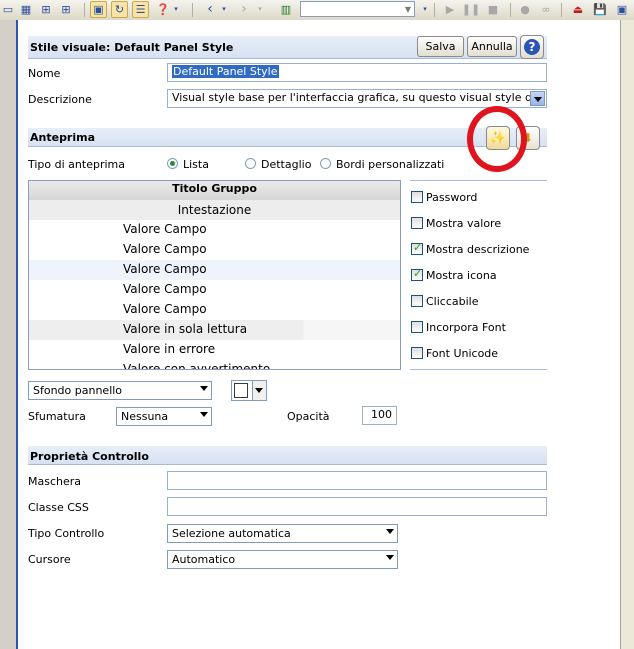 The image size is (634, 649). What do you see at coordinates (627, 334) in the screenshot?
I see `right-dock-strip` at bounding box center [627, 334].